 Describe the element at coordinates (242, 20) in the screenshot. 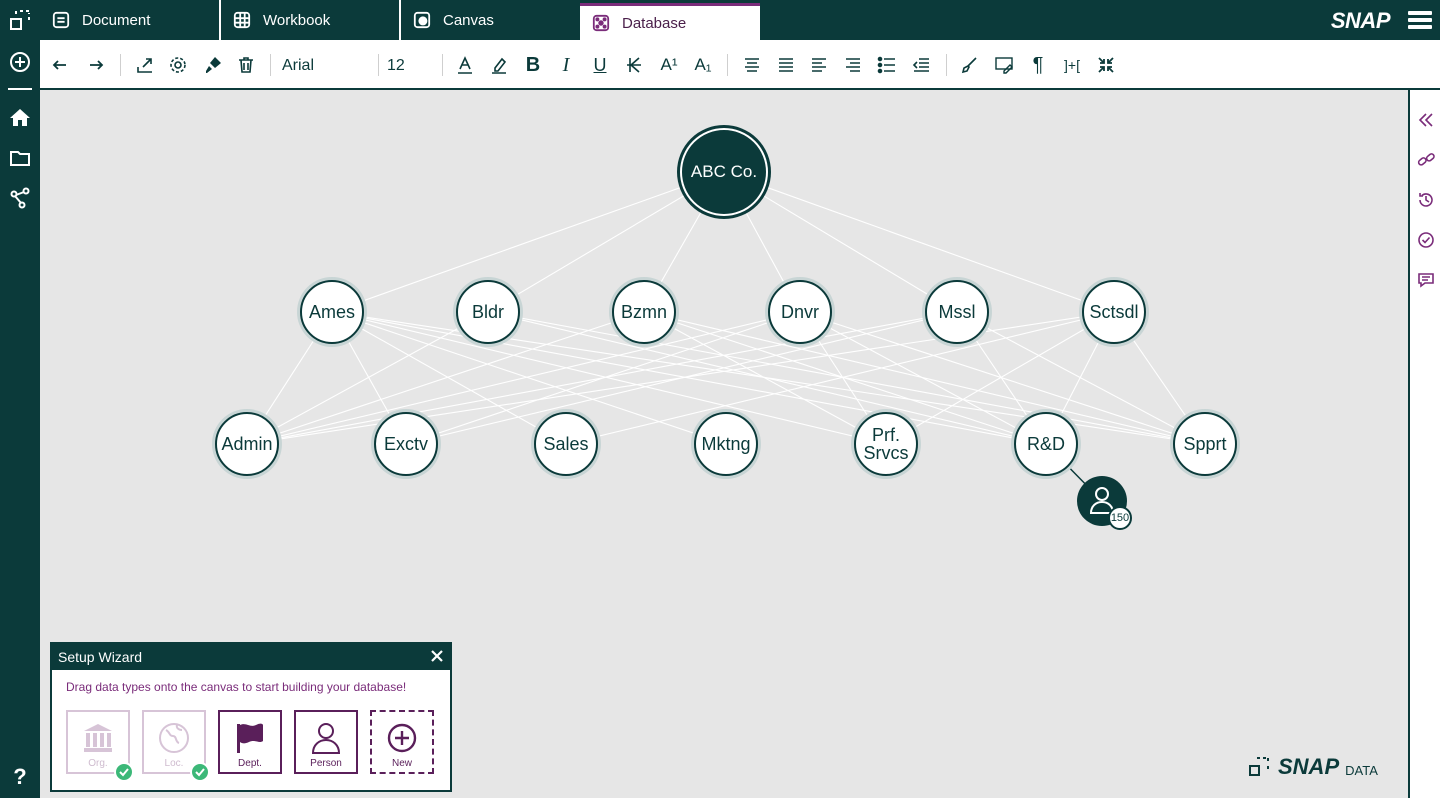

I see `grid-icon` at that location.